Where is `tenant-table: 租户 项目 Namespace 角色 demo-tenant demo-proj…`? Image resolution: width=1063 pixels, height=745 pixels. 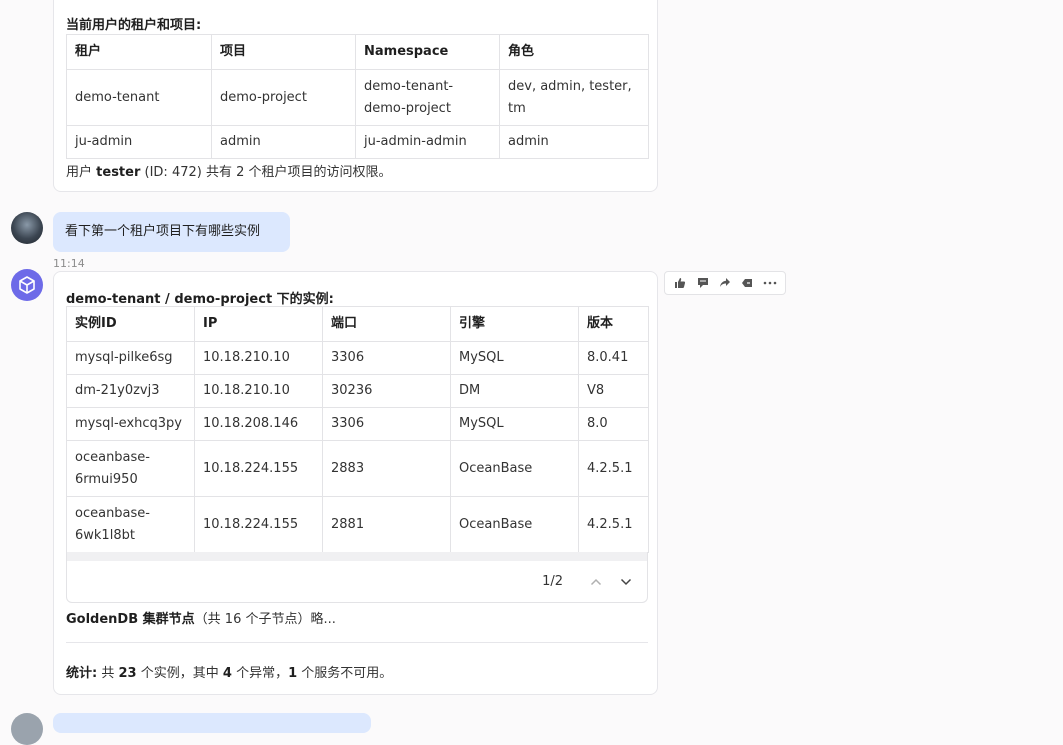
tenant-table: 租户 项目 Namespace 角色 demo-tenant demo-proj… is located at coordinates (357, 96).